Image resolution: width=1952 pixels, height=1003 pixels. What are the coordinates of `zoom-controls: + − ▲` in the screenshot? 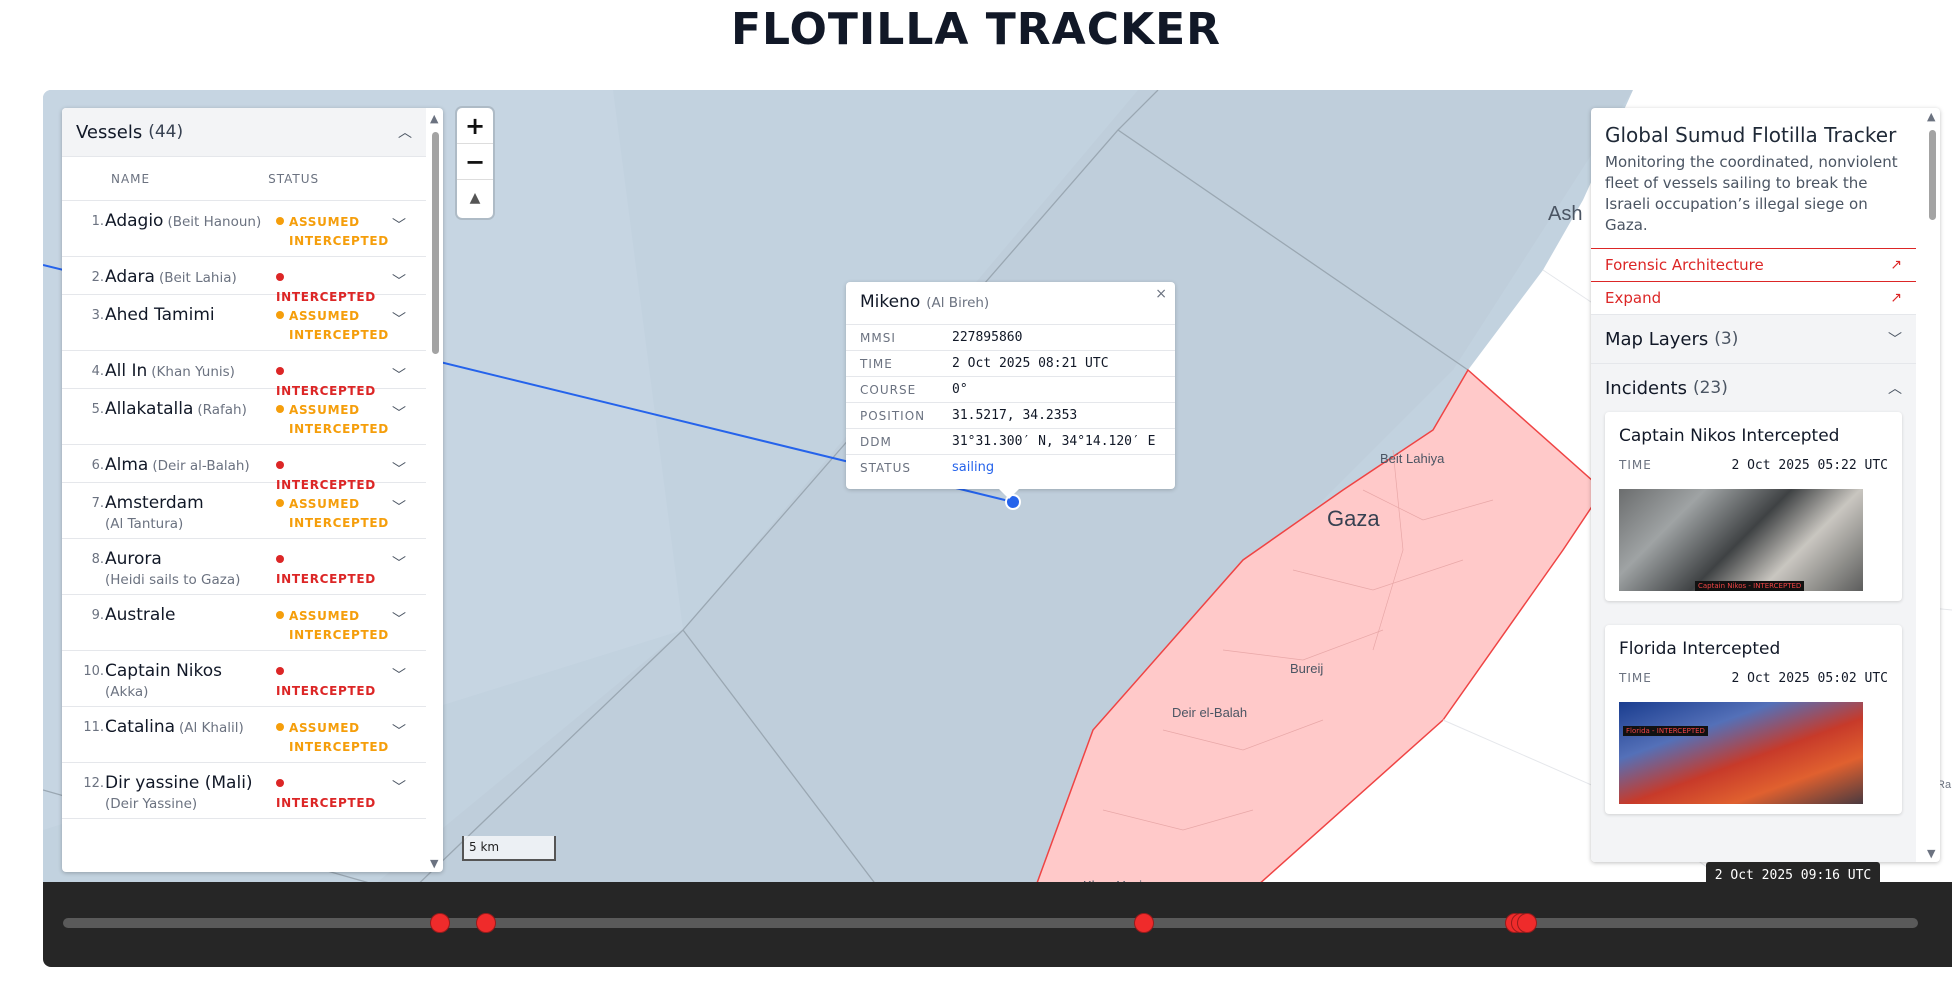 It's located at (475, 163).